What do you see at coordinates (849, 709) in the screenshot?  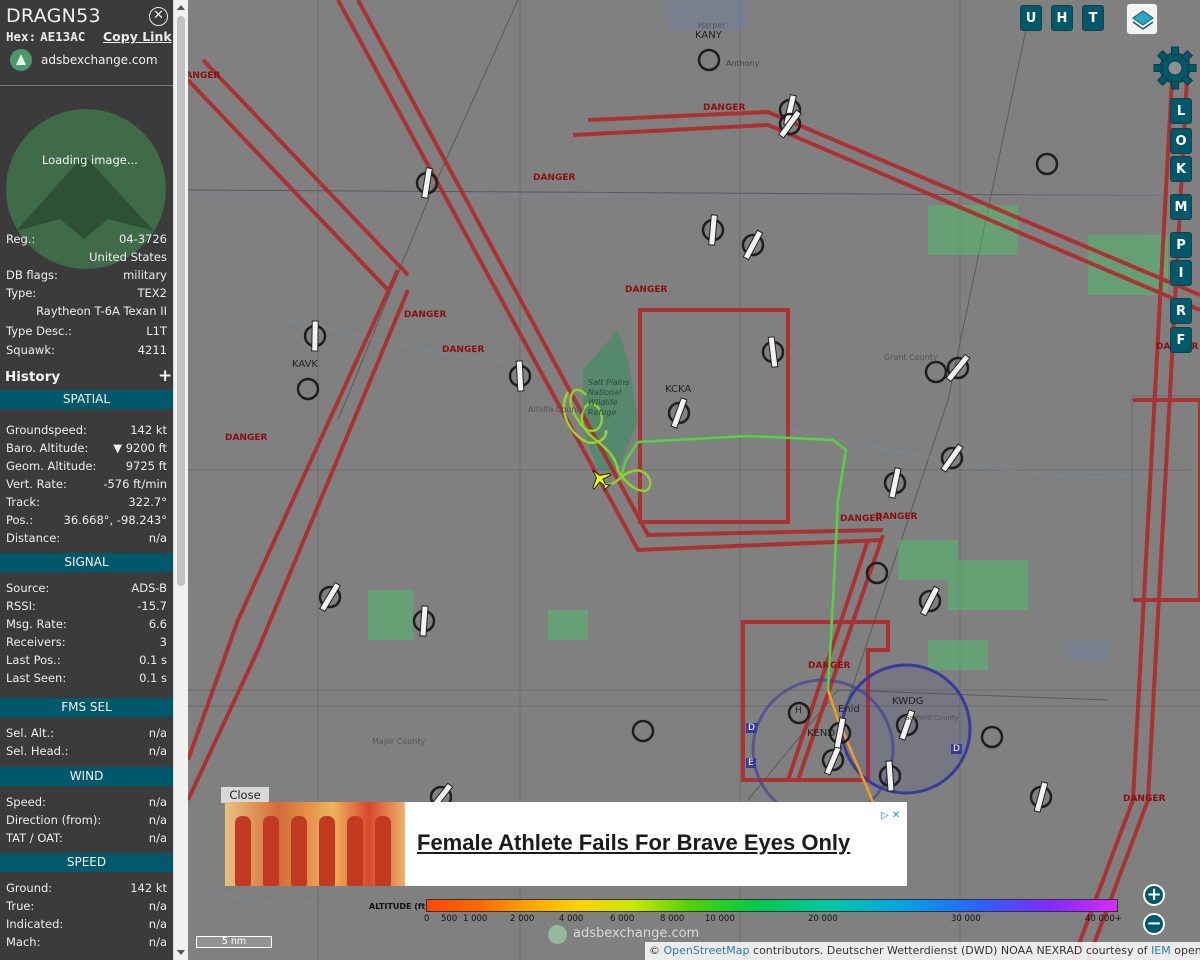 I see `place-label: Enid` at bounding box center [849, 709].